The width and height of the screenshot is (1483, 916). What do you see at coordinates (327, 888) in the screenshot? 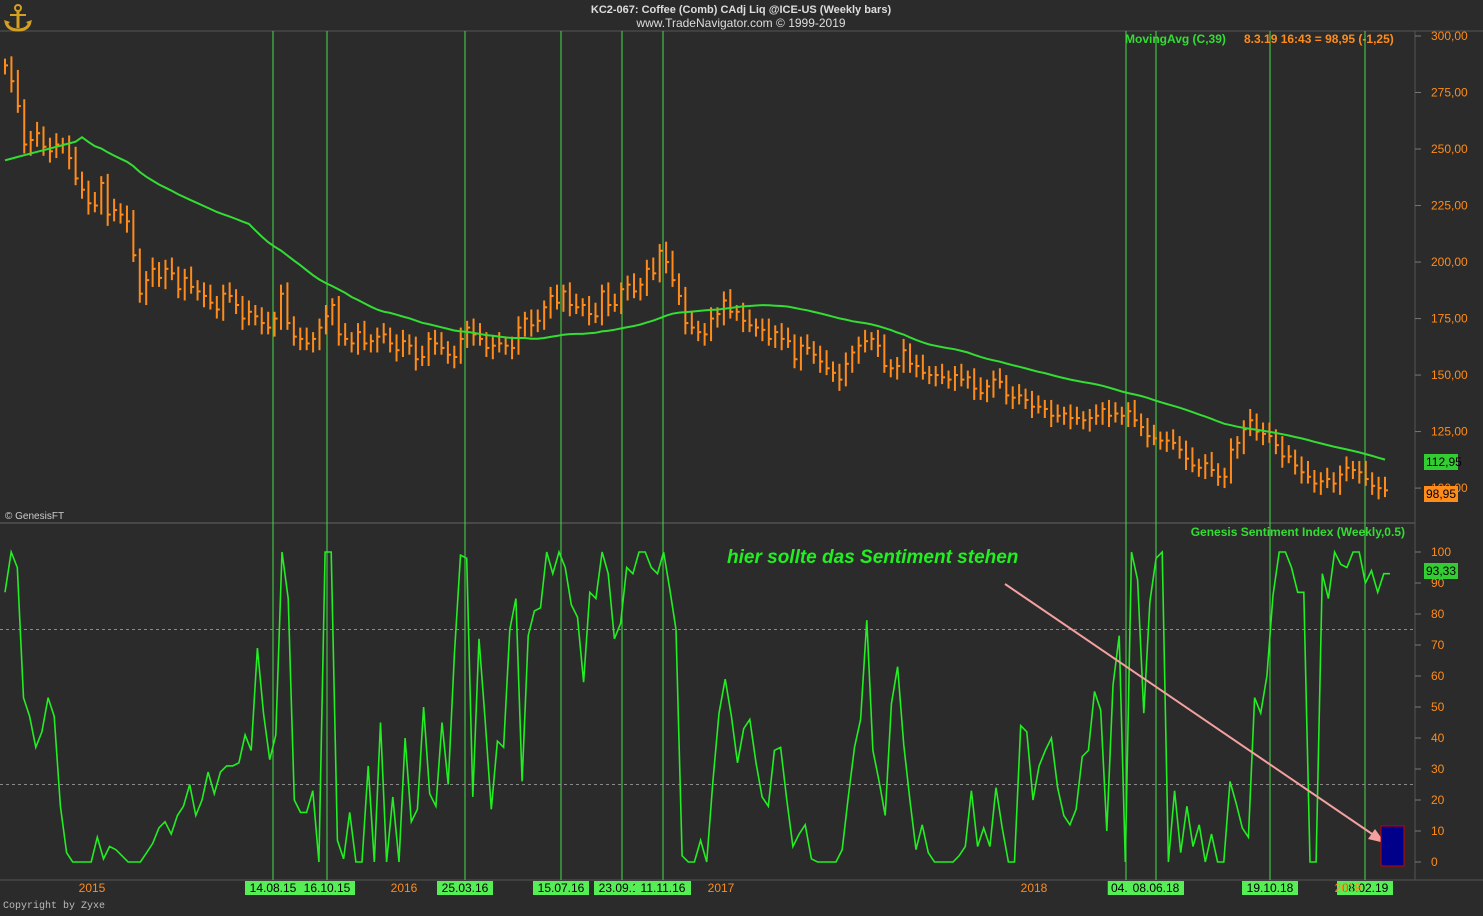
I see `signal-date-label: 16.10.15` at bounding box center [327, 888].